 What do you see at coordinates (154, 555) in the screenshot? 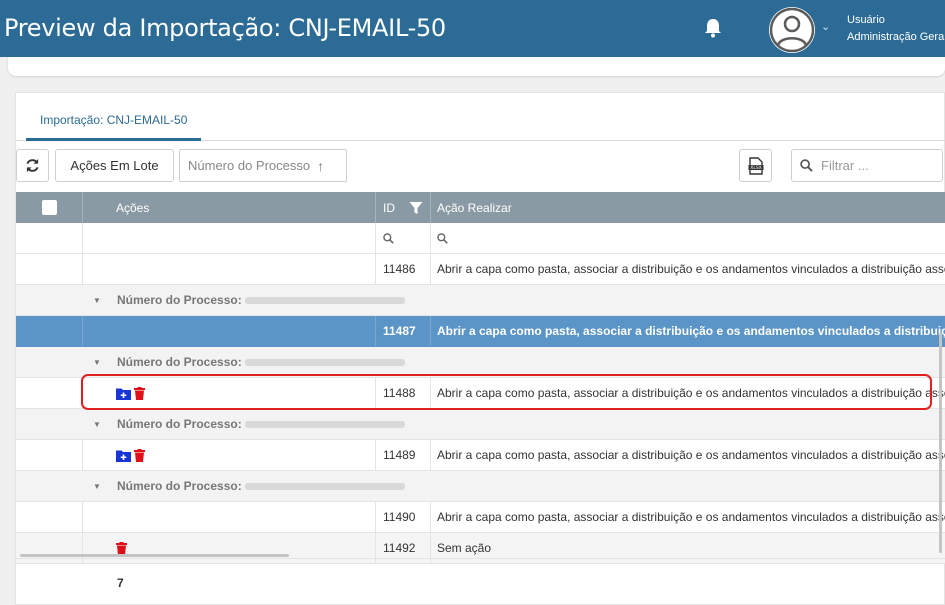
I see `horizontal-scrollbar` at bounding box center [154, 555].